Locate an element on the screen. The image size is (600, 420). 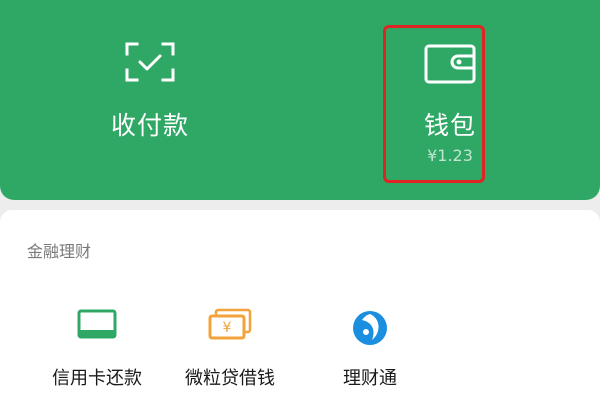
weilidai-label: 微粒贷借钱 is located at coordinates (230, 378).